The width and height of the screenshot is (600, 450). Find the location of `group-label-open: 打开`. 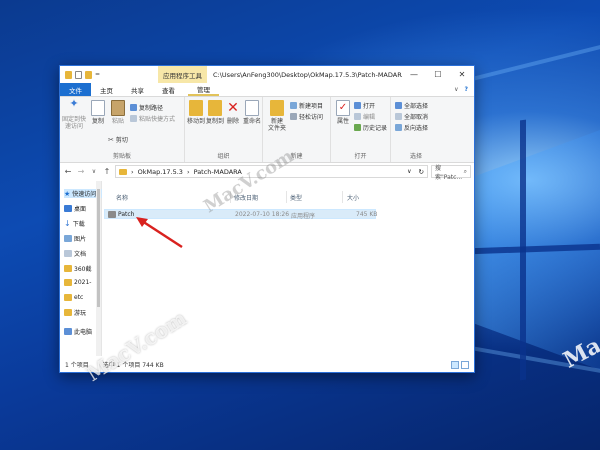

group-label-open: 打开 is located at coordinates (360, 156).